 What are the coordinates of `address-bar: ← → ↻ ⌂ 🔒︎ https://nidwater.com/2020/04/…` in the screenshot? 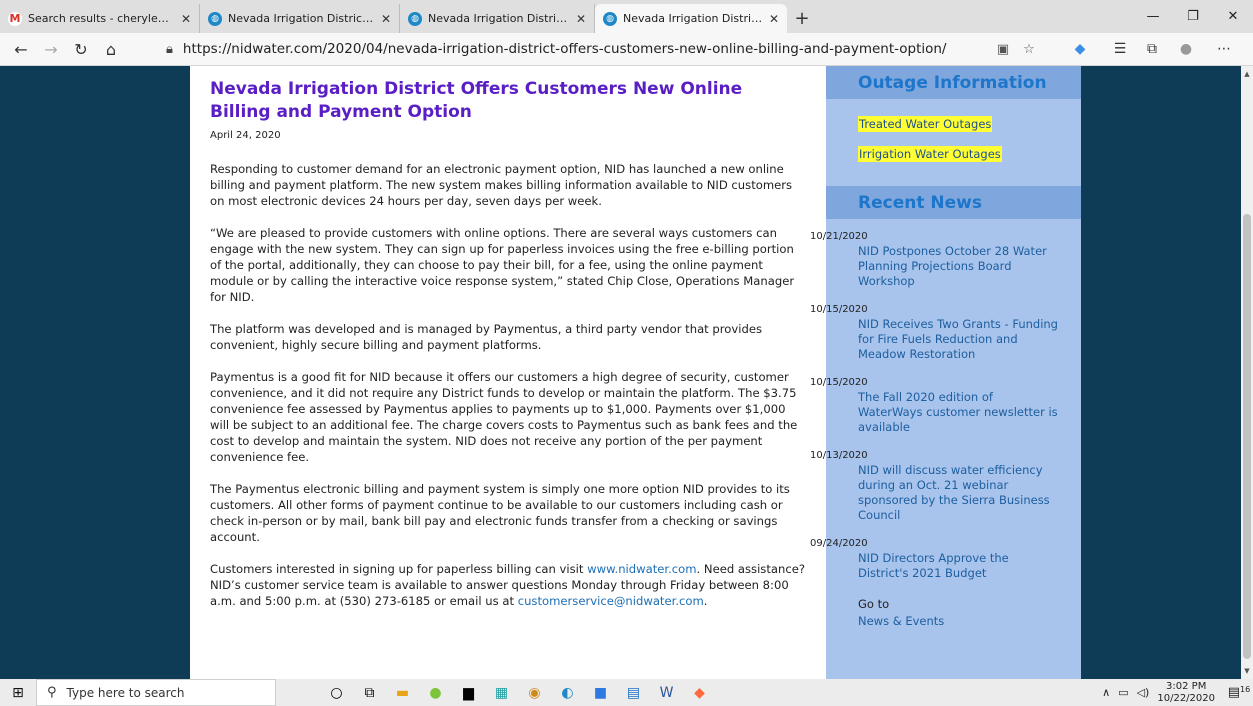 It's located at (626, 49).